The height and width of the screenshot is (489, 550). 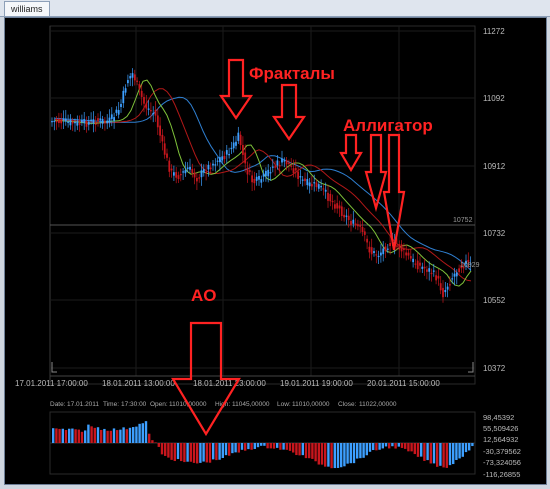 What do you see at coordinates (463, 220) in the screenshot?
I see `price-marker-label: 10752` at bounding box center [463, 220].